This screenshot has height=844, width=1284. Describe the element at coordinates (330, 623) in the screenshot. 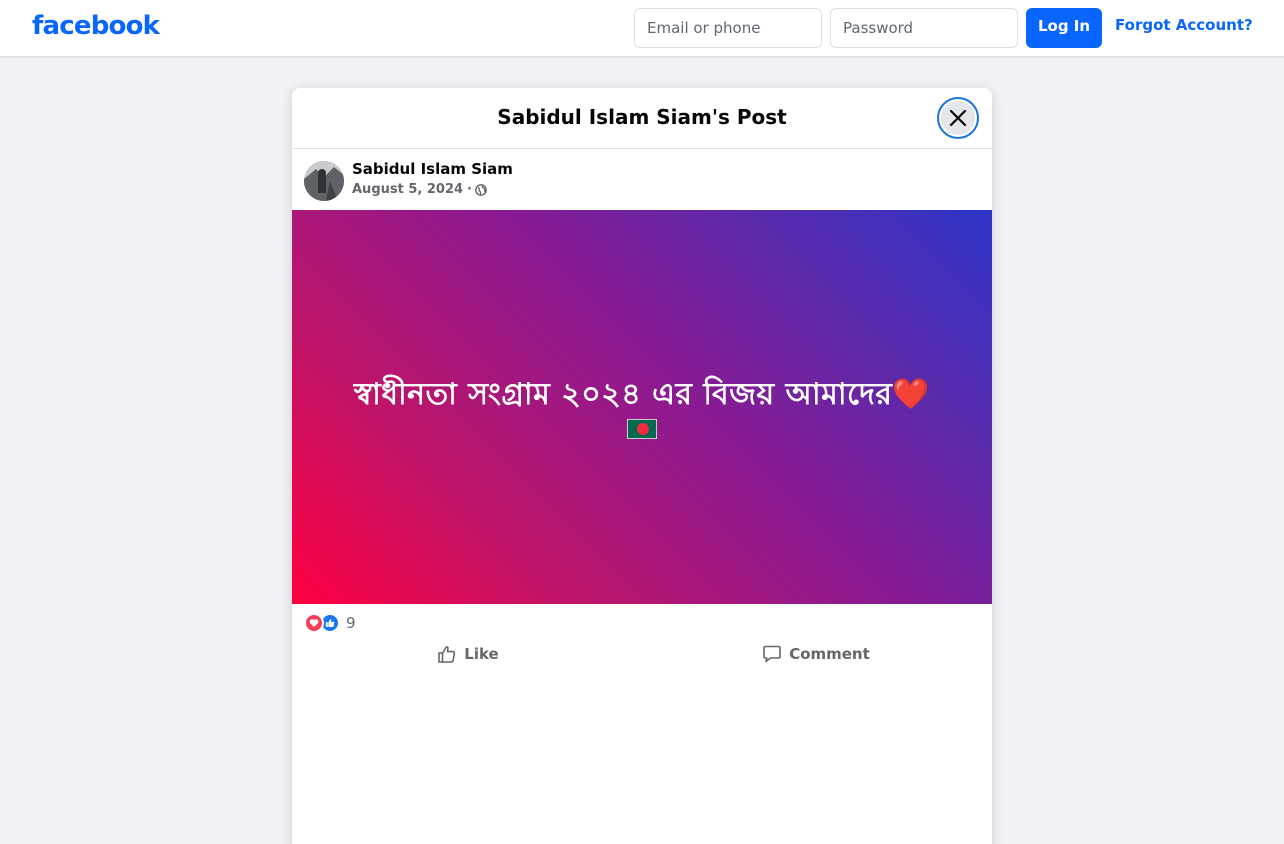

I see `reactions-summary: 9` at that location.